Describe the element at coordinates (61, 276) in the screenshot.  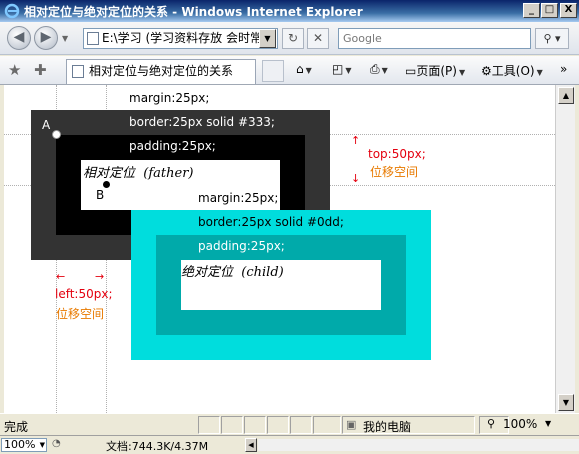
I see `left-arrow-icon: ←` at that location.